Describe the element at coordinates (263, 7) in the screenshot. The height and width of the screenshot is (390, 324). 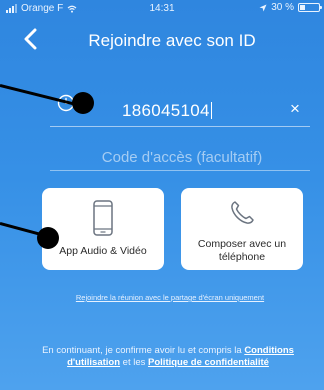
I see `location-arrow-icon` at that location.